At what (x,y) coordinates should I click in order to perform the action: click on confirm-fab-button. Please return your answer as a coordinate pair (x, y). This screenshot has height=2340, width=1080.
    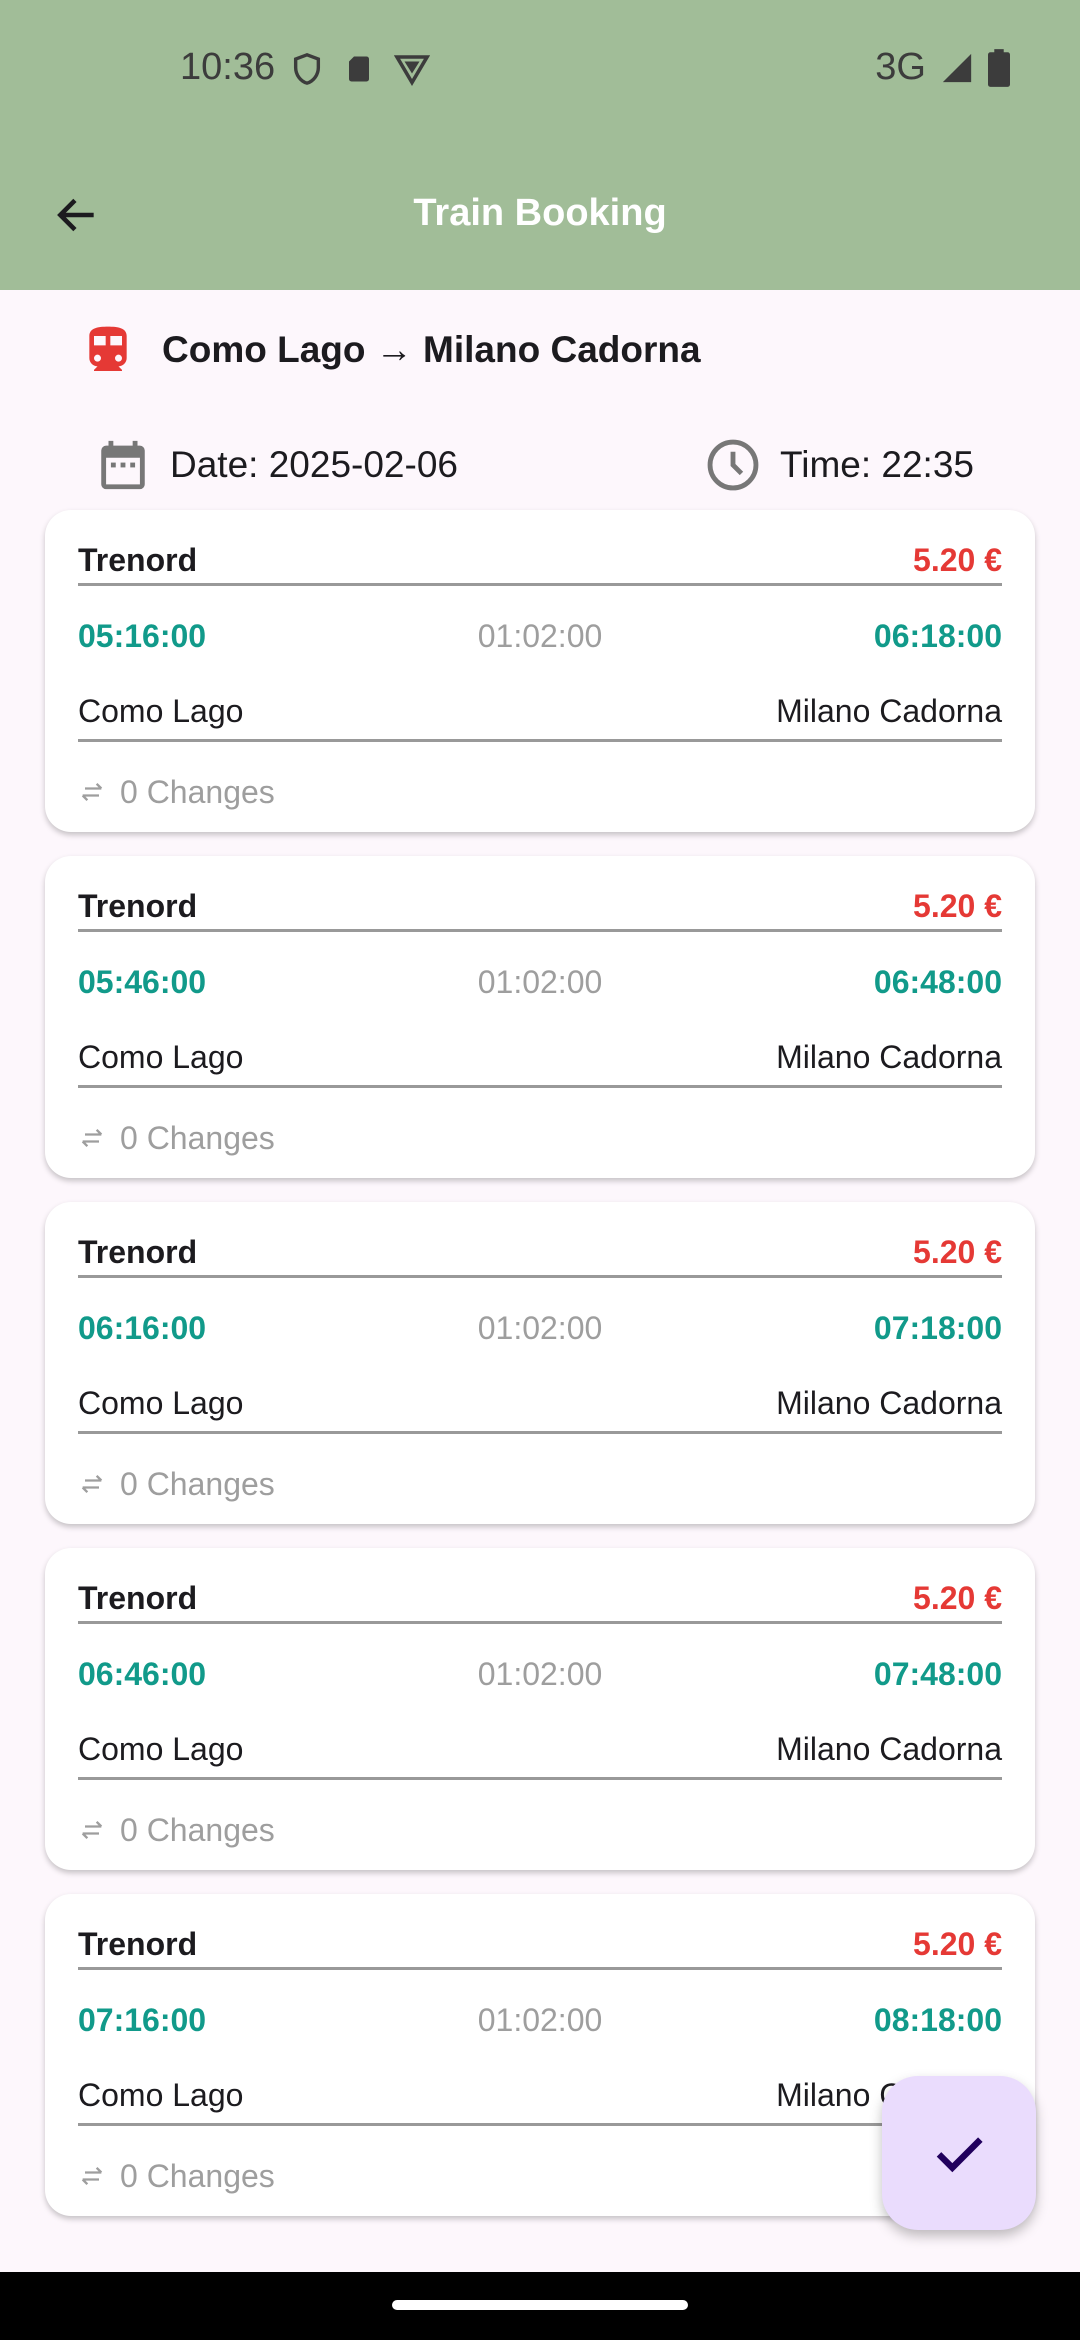
    Looking at the image, I should click on (959, 2153).